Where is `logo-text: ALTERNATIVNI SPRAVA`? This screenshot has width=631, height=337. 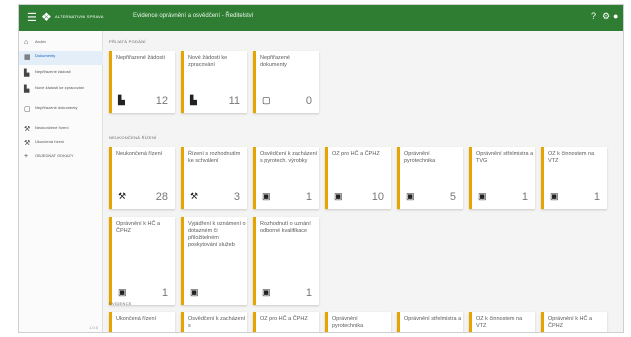 logo-text: ALTERNATIVNI SPRAVA is located at coordinates (79, 16).